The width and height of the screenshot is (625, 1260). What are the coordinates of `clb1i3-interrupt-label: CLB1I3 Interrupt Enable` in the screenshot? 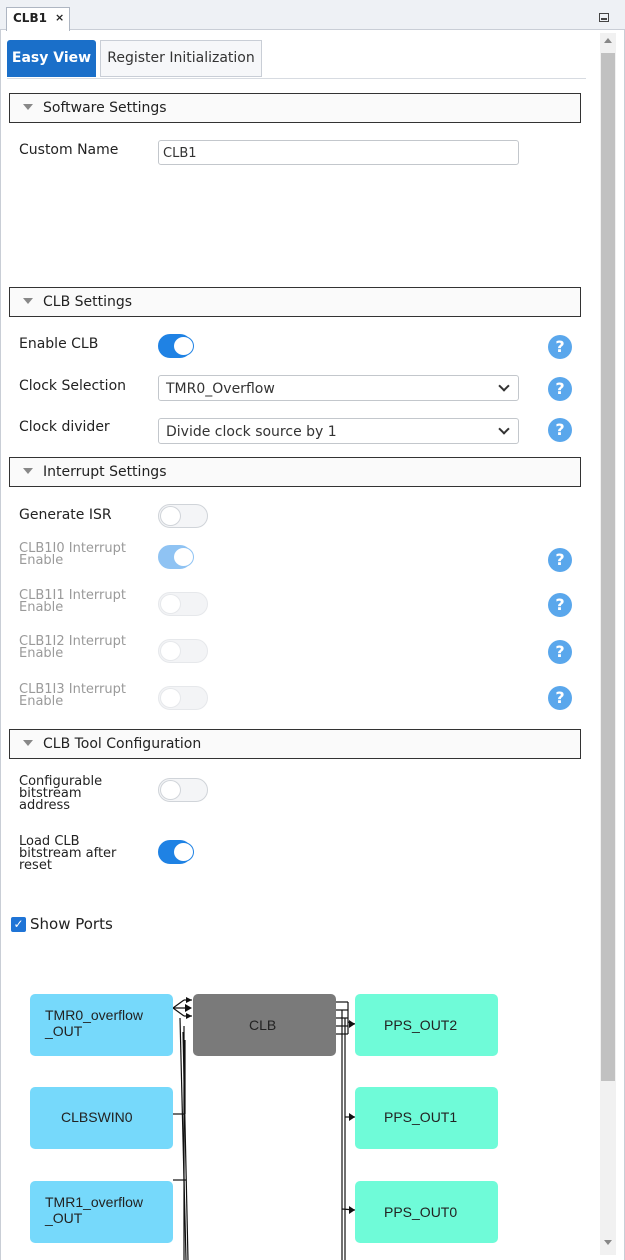 It's located at (72, 696).